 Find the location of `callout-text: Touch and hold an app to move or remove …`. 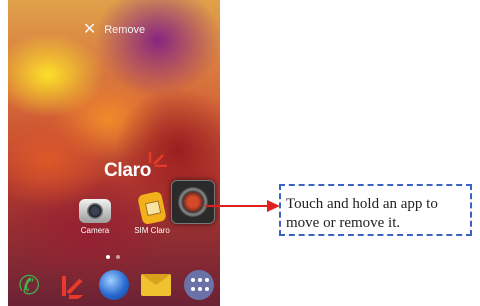

callout-text: Touch and hold an app to move or remove … is located at coordinates (362, 213).